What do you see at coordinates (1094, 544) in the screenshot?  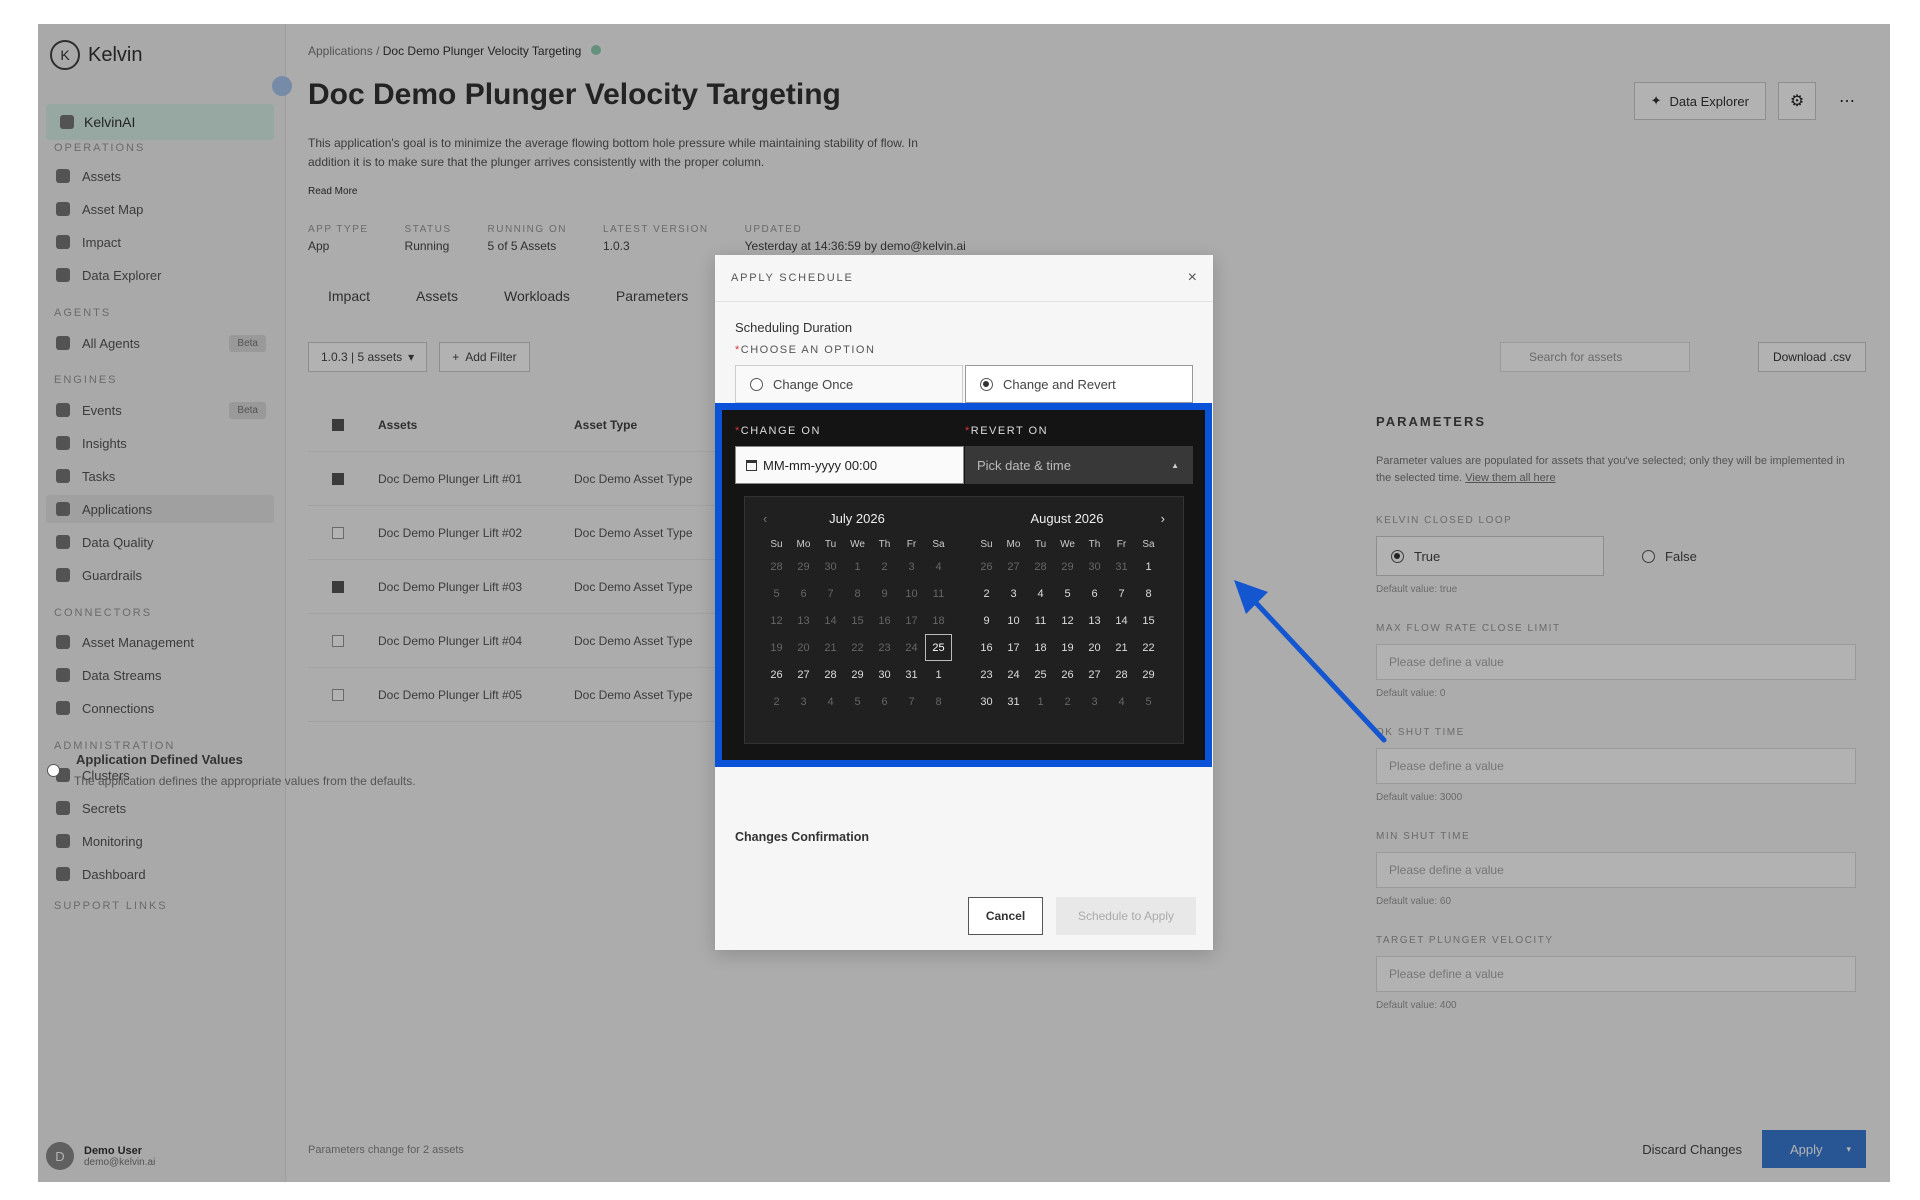 I see `weekday-label: Th` at bounding box center [1094, 544].